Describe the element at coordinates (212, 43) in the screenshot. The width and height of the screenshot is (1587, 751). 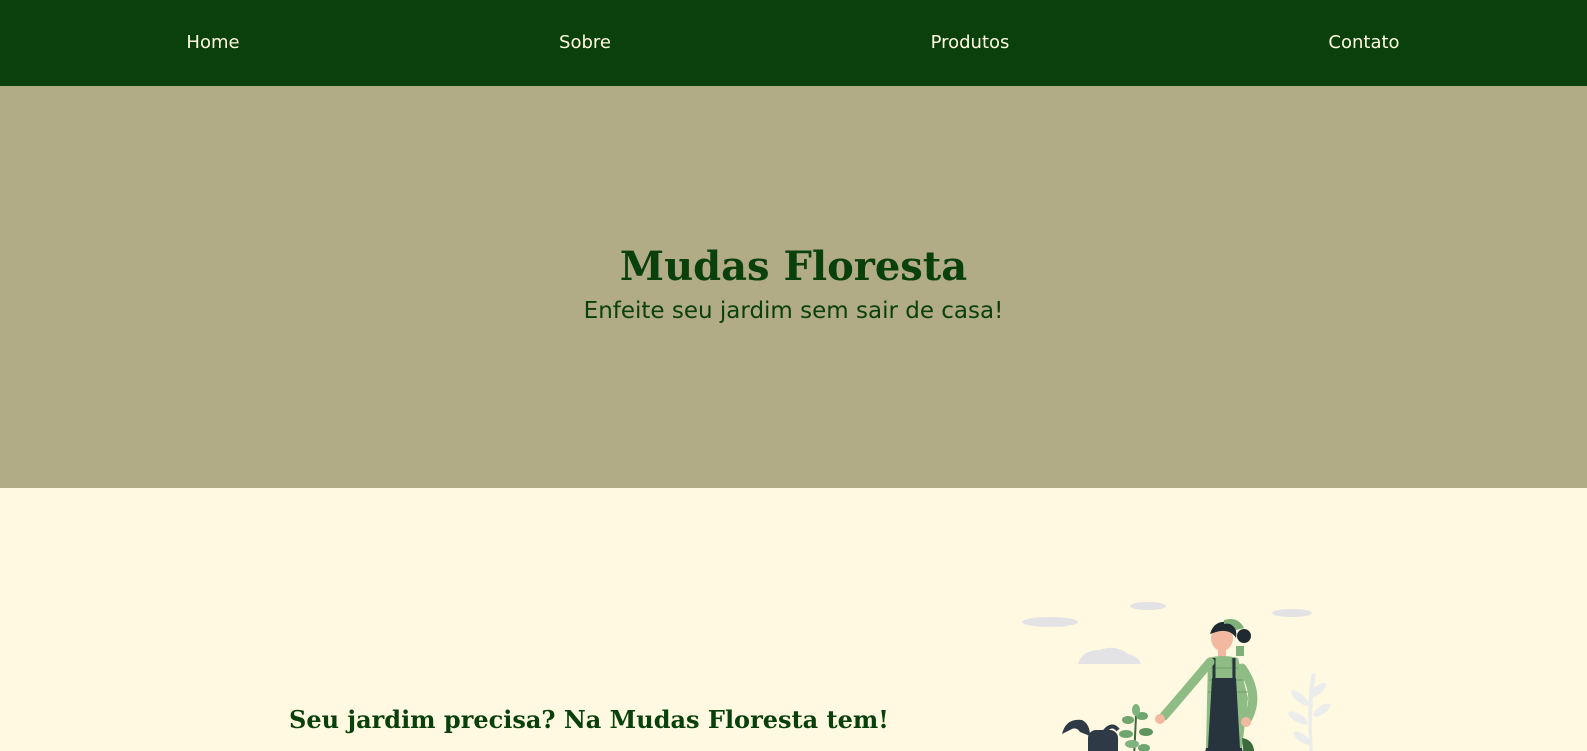
I see `nav-link-home: Home` at that location.